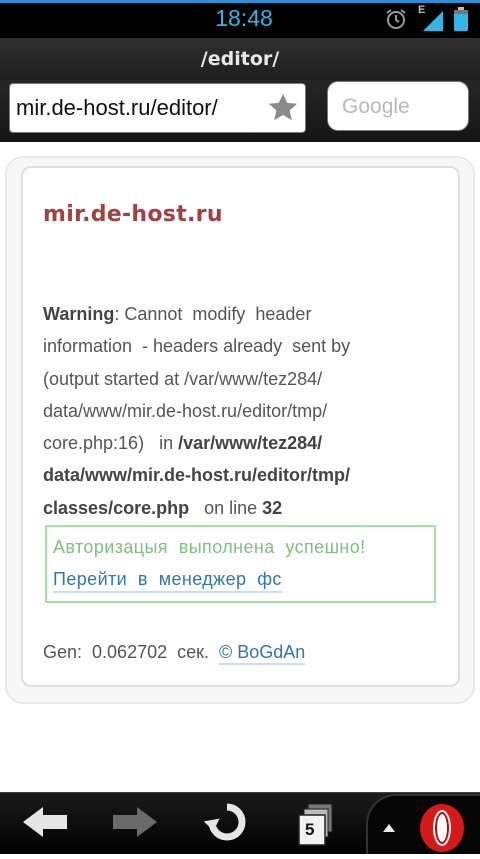 The height and width of the screenshot is (859, 480). I want to click on warning-text: core.php:16) in, so click(111, 443).